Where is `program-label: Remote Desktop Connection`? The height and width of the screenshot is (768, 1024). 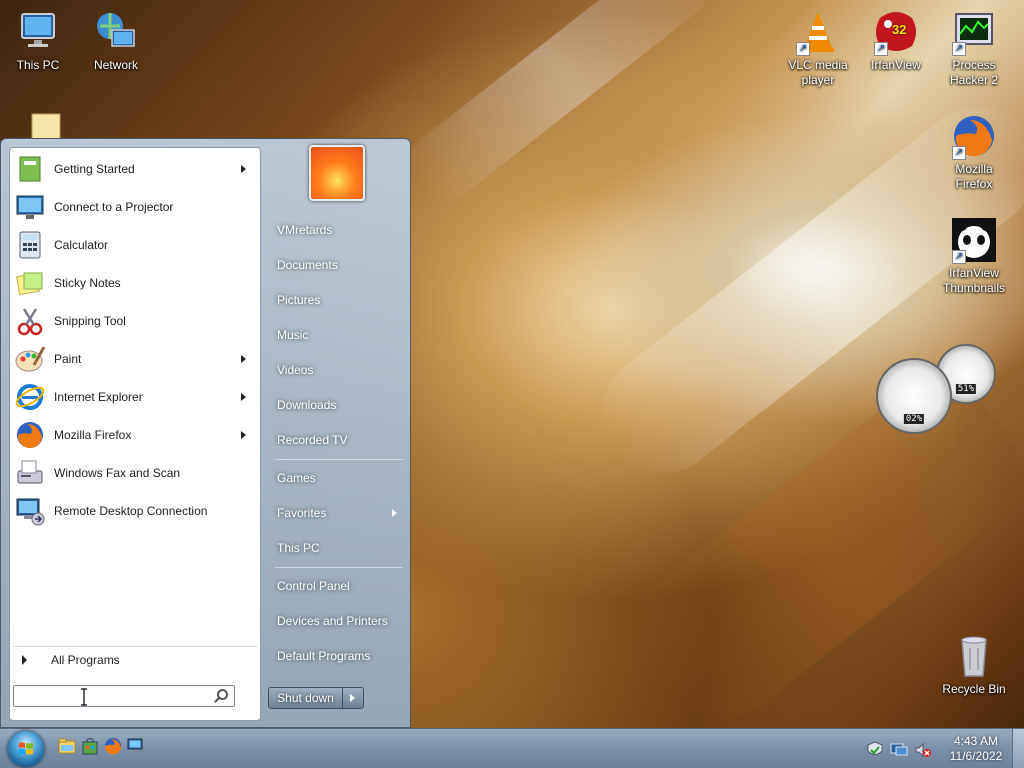 program-label: Remote Desktop Connection is located at coordinates (131, 511).